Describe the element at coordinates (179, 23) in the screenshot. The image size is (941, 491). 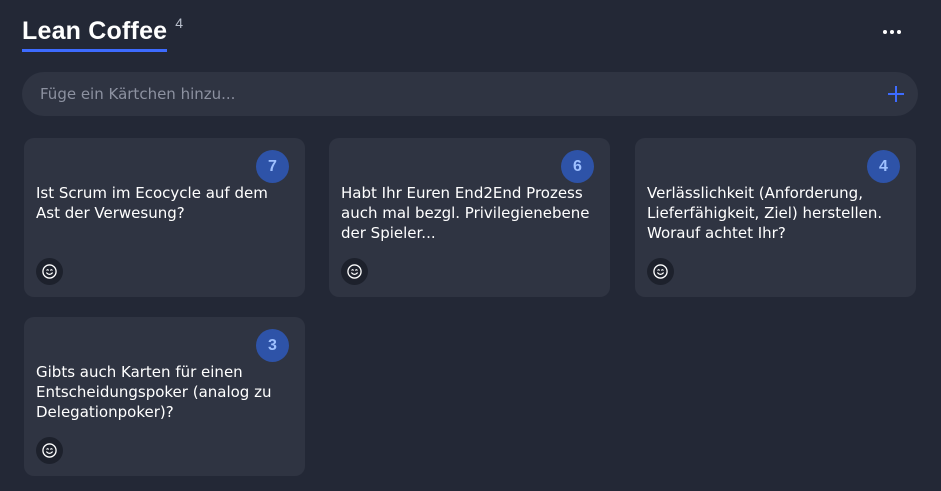
I see `card-count-badge: 4` at that location.